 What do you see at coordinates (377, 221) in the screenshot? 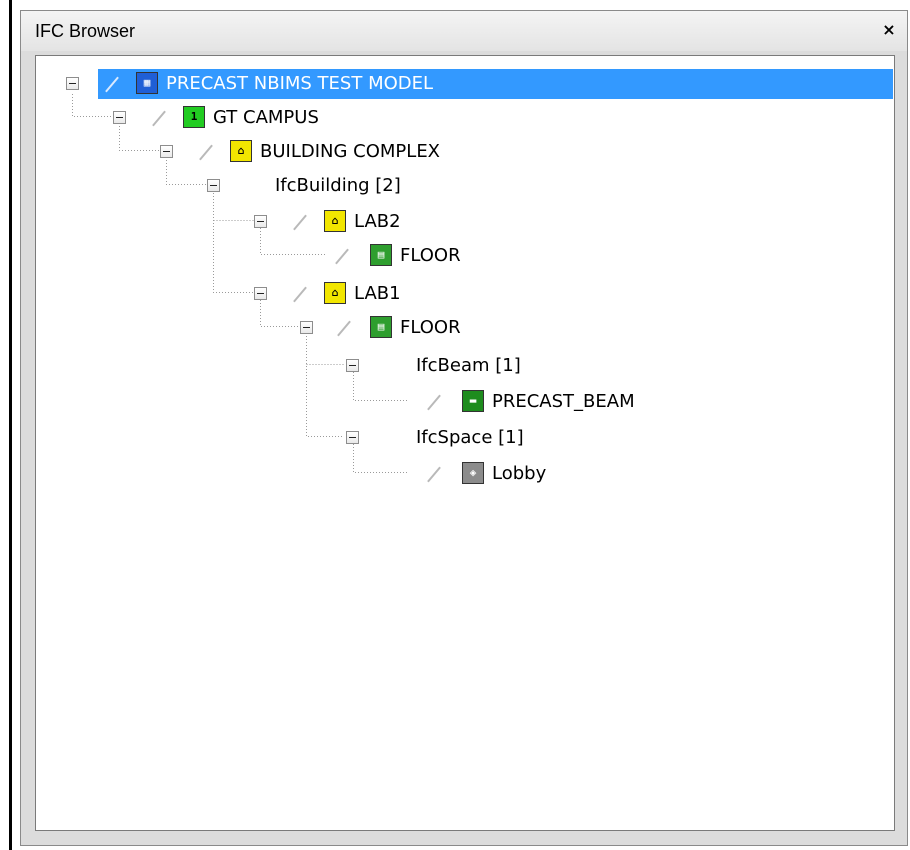
I see `tree-item-label: LAB2` at bounding box center [377, 221].